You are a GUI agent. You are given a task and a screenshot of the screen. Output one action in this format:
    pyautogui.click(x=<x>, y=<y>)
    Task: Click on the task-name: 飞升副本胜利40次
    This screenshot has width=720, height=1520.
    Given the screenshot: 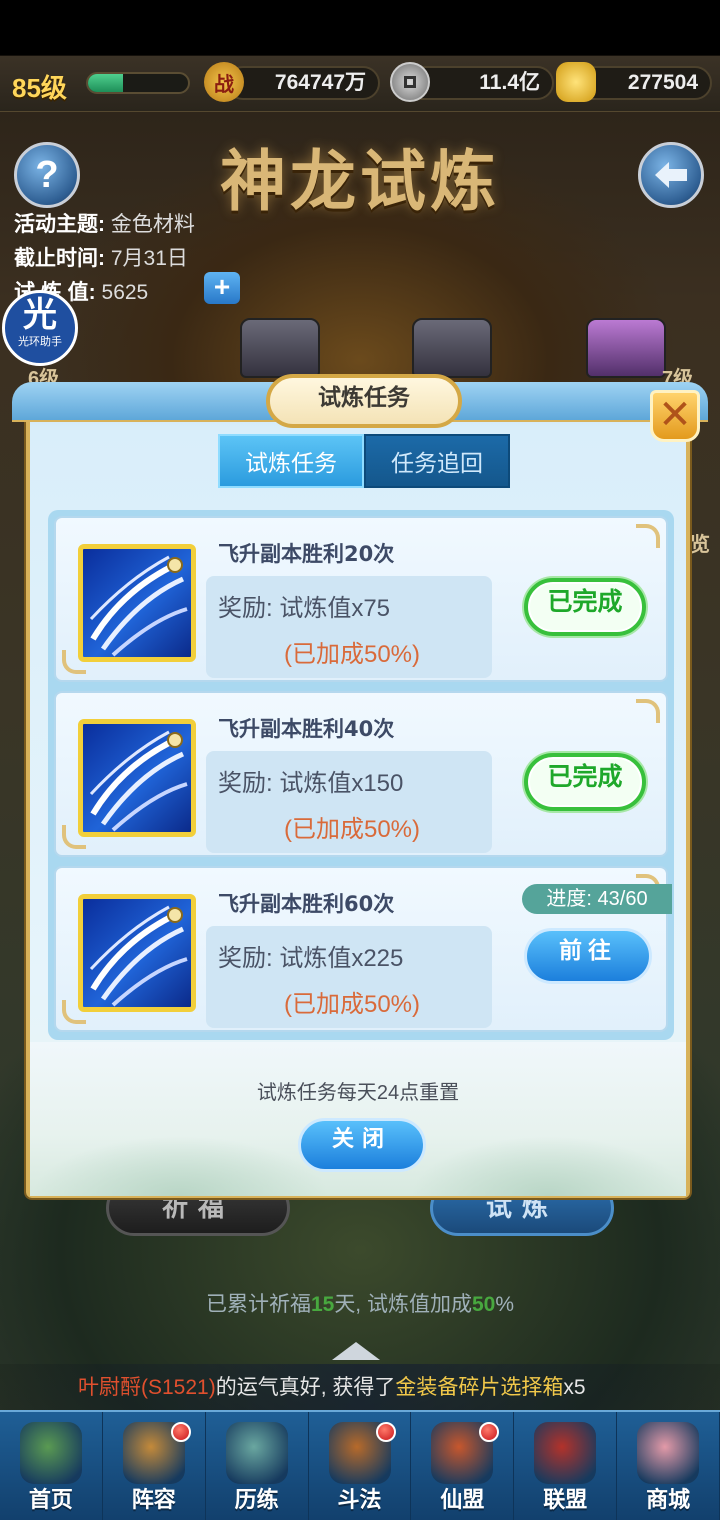 What is the action you would take?
    pyautogui.click(x=306, y=729)
    